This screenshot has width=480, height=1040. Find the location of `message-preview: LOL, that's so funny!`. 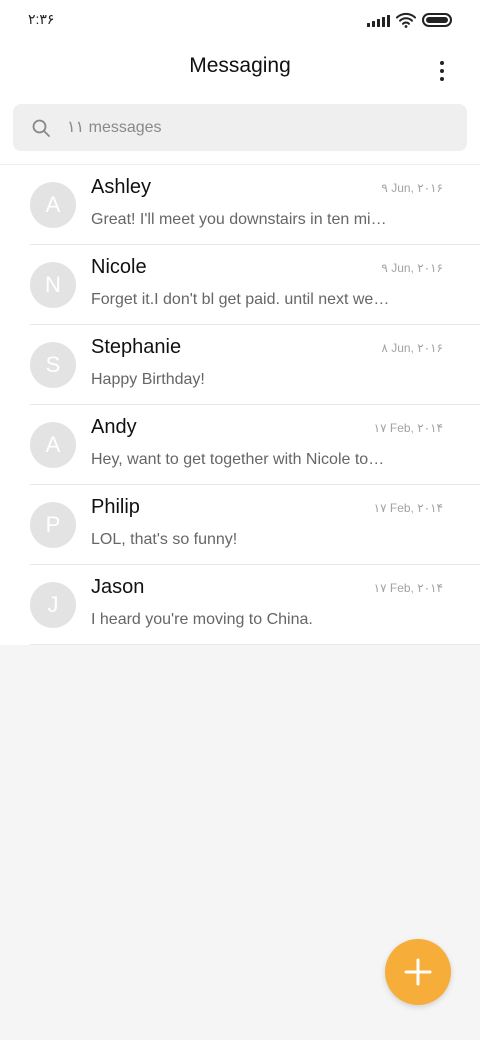

message-preview: LOL, that's so funny! is located at coordinates (164, 539).